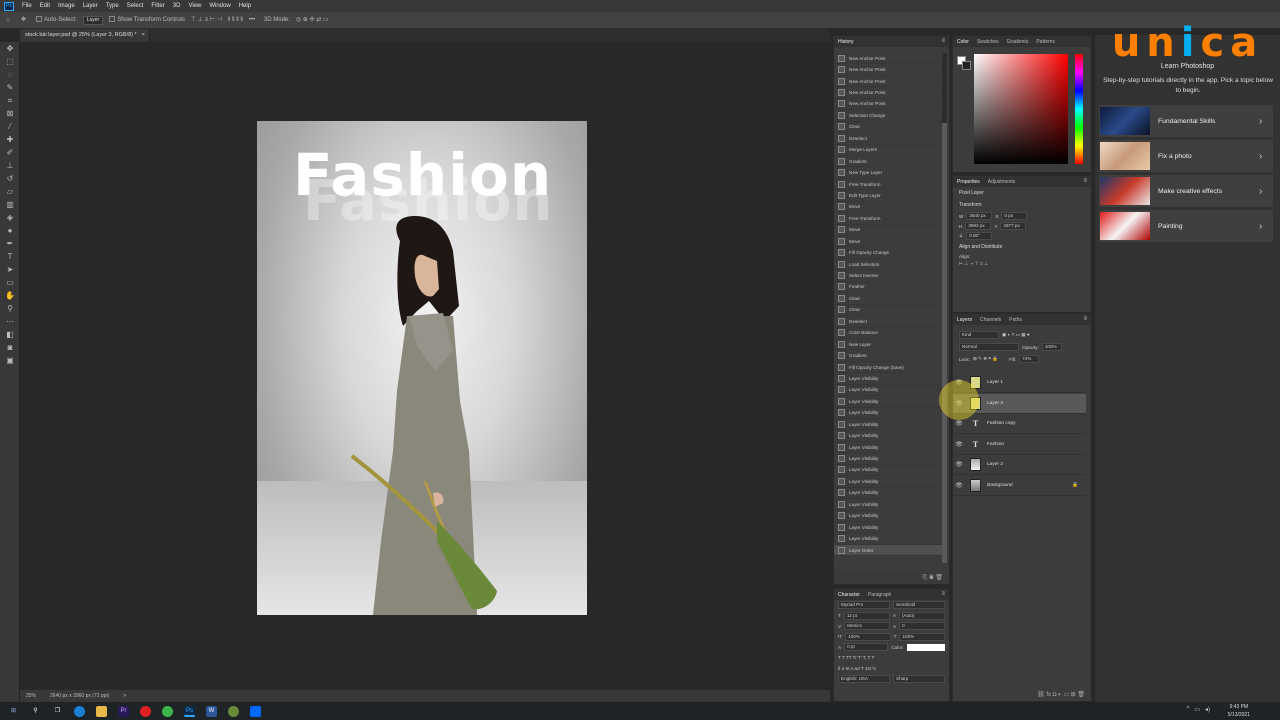 The image size is (1280, 720). I want to click on chevron-up-icon: ^, so click(1187, 709).